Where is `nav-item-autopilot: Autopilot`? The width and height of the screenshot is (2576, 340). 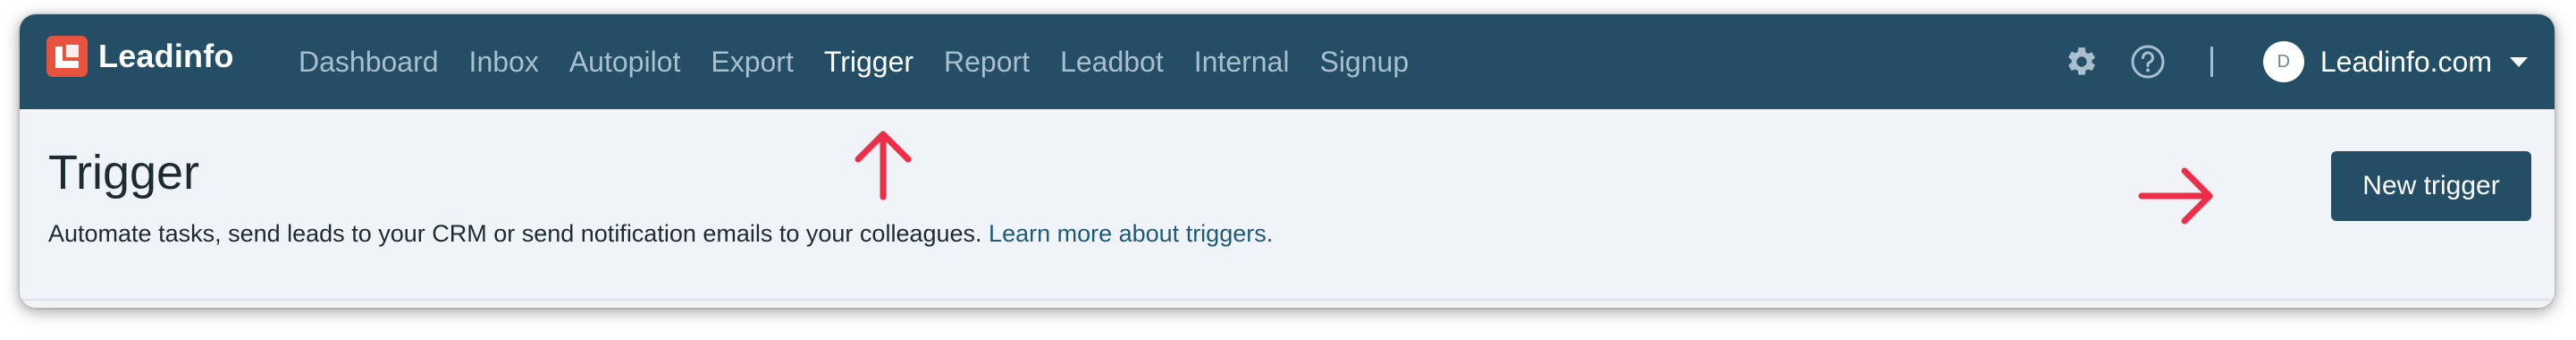 nav-item-autopilot: Autopilot is located at coordinates (625, 63).